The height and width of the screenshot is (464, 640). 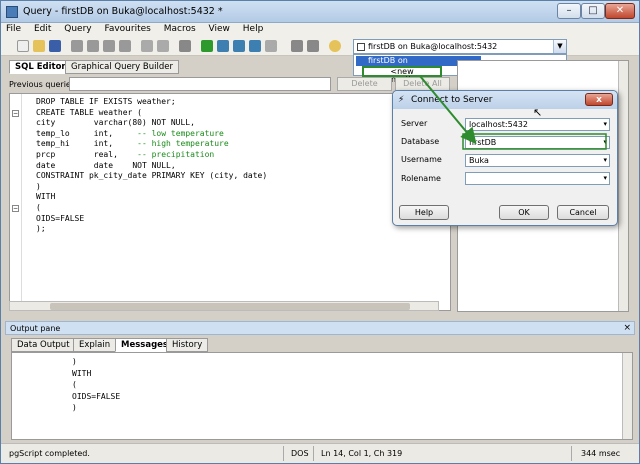 What do you see at coordinates (362, 453) in the screenshot?
I see `status-cursor-position: Ln 14, Col 1, Ch 319` at bounding box center [362, 453].